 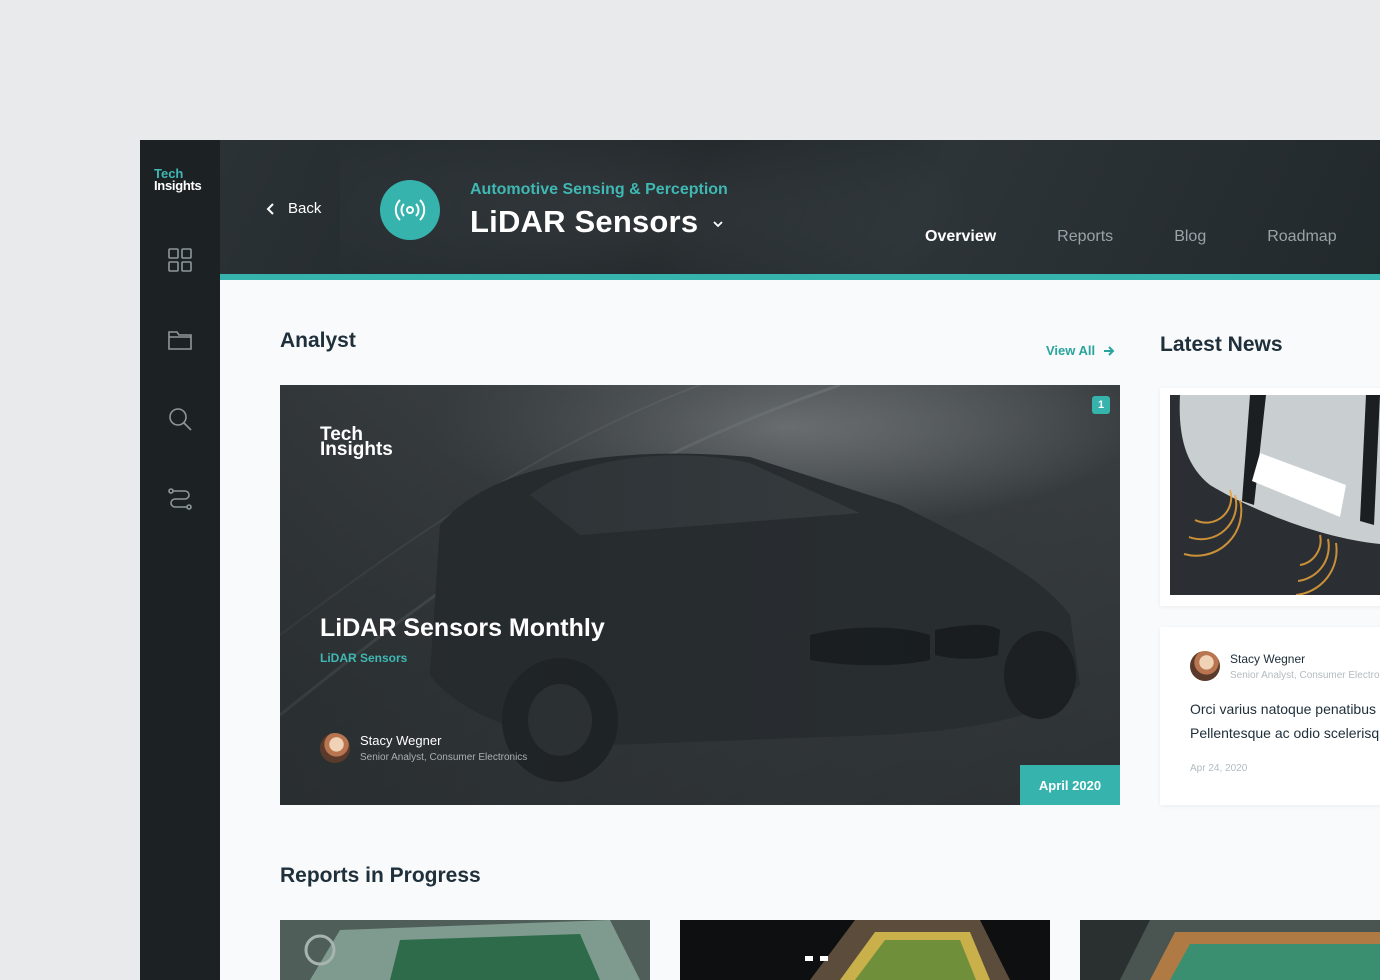 I want to click on tab-reports: Reports, so click(x=1085, y=237).